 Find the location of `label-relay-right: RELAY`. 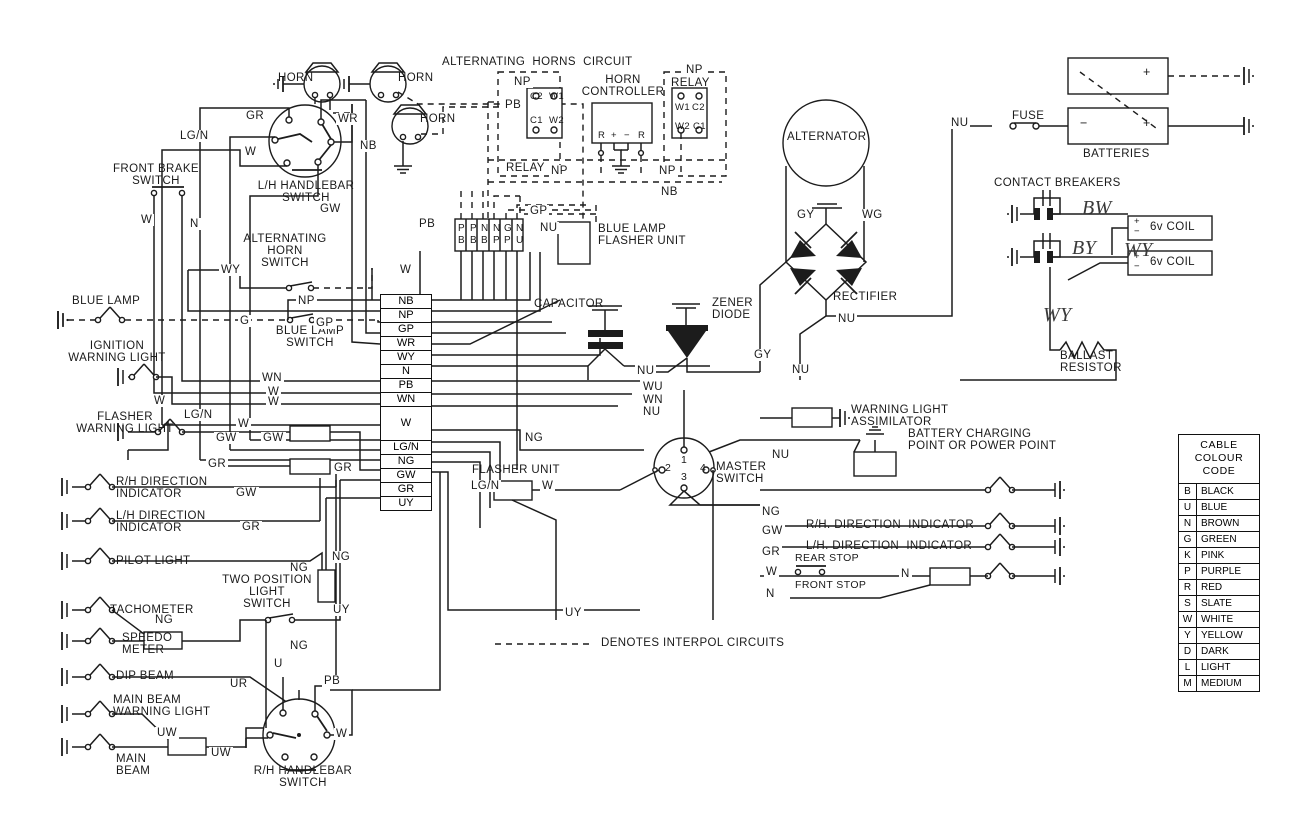

label-relay-right: RELAY is located at coordinates (690, 83).